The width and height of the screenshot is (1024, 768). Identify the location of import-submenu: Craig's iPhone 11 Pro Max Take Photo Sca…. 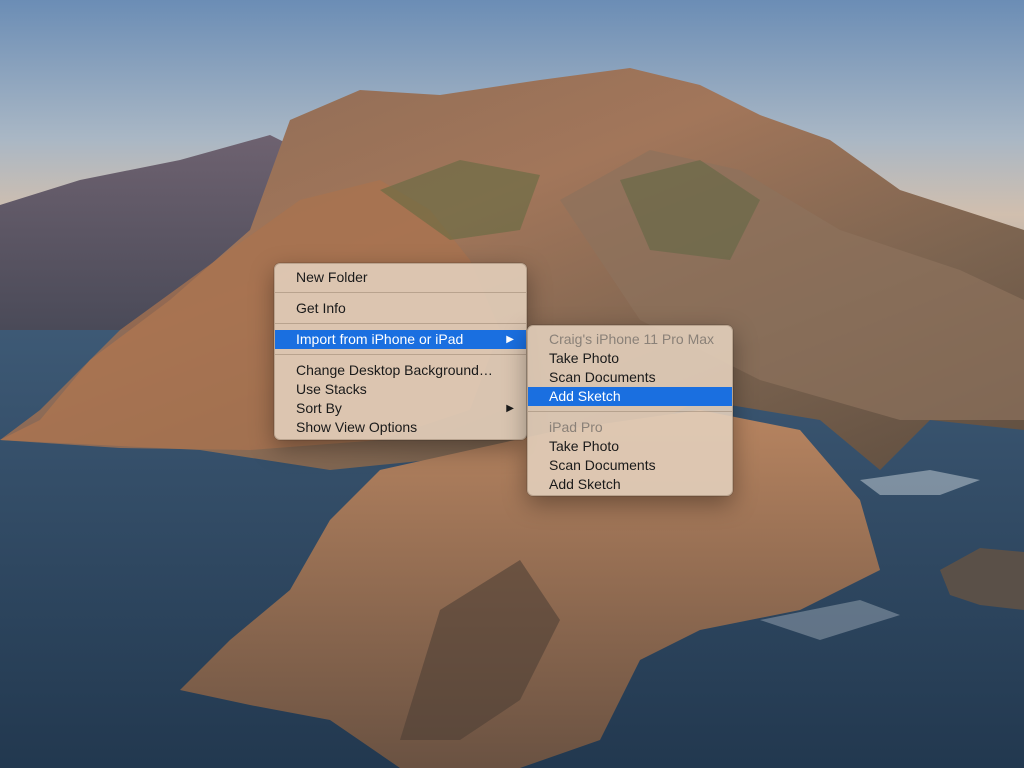
(630, 410).